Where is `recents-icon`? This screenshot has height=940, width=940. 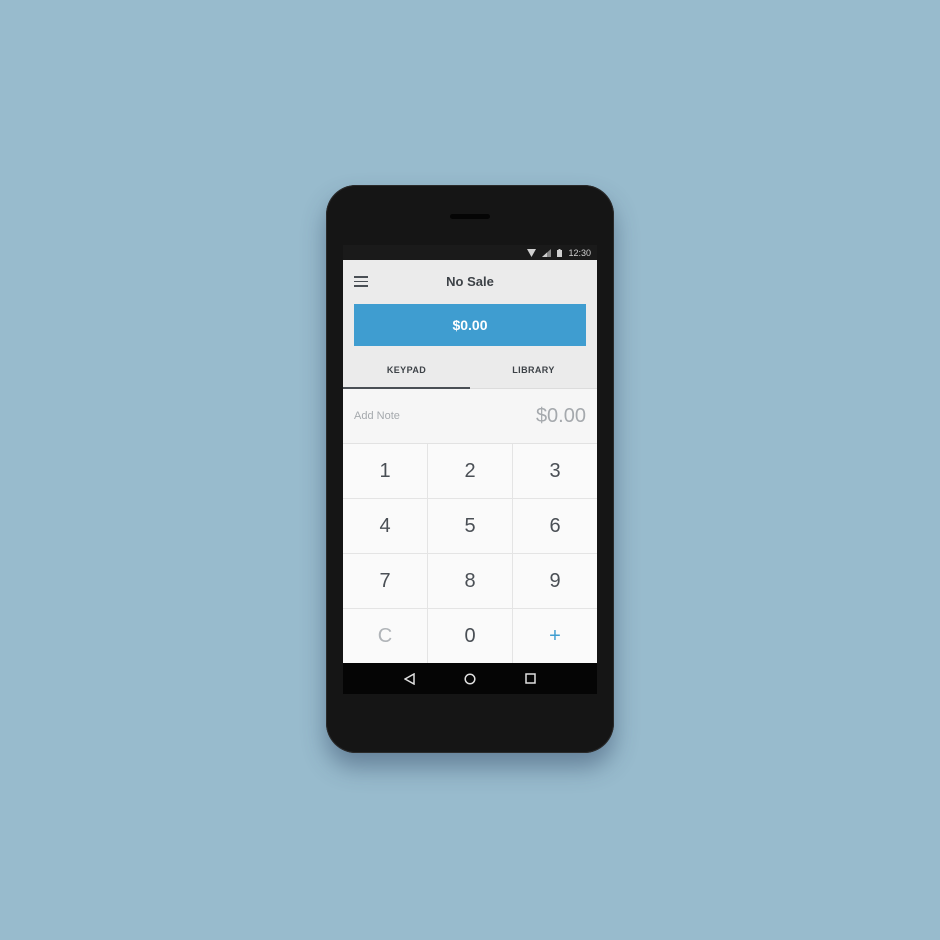
recents-icon is located at coordinates (531, 678).